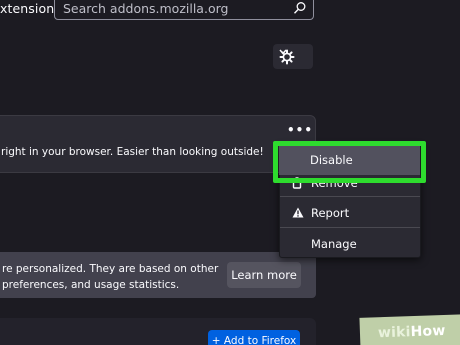  Describe the element at coordinates (298, 212) in the screenshot. I see `warning-icon` at that location.